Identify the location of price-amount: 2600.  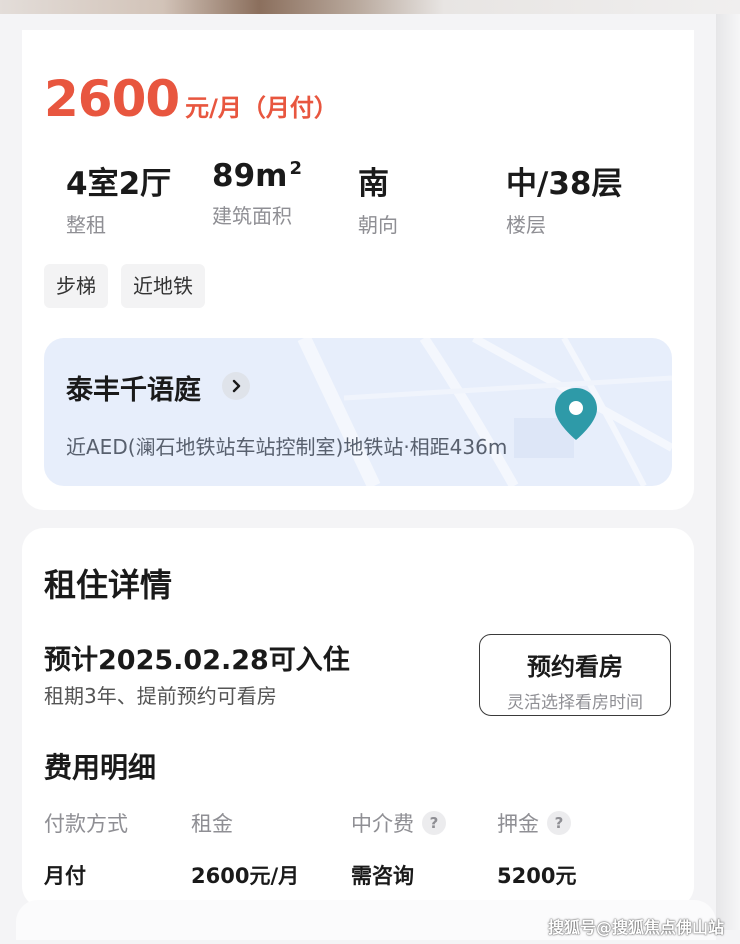
(112, 99).